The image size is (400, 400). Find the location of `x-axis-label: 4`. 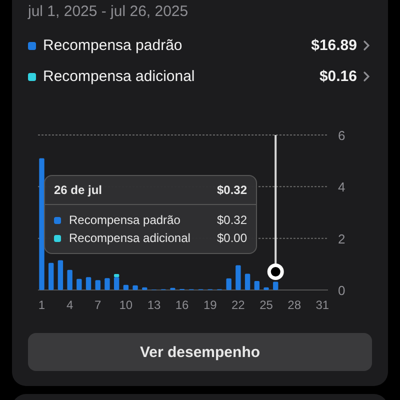

x-axis-label: 4 is located at coordinates (70, 305).